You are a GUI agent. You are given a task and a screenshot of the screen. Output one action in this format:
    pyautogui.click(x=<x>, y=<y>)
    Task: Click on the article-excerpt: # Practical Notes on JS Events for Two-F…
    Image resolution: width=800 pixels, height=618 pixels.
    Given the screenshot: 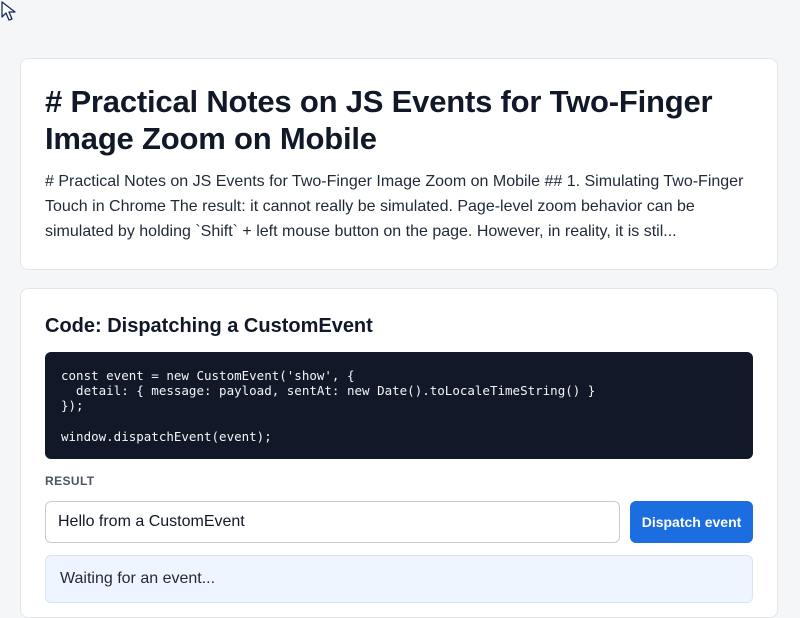 What is the action you would take?
    pyautogui.click(x=394, y=206)
    